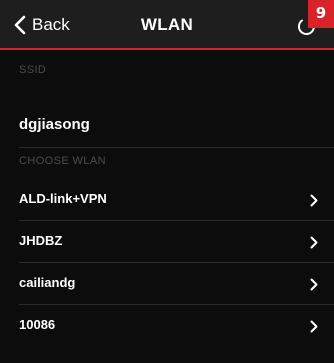 The width and height of the screenshot is (334, 363). What do you see at coordinates (33, 70) in the screenshot?
I see `ssid-section-header: SSID` at bounding box center [33, 70].